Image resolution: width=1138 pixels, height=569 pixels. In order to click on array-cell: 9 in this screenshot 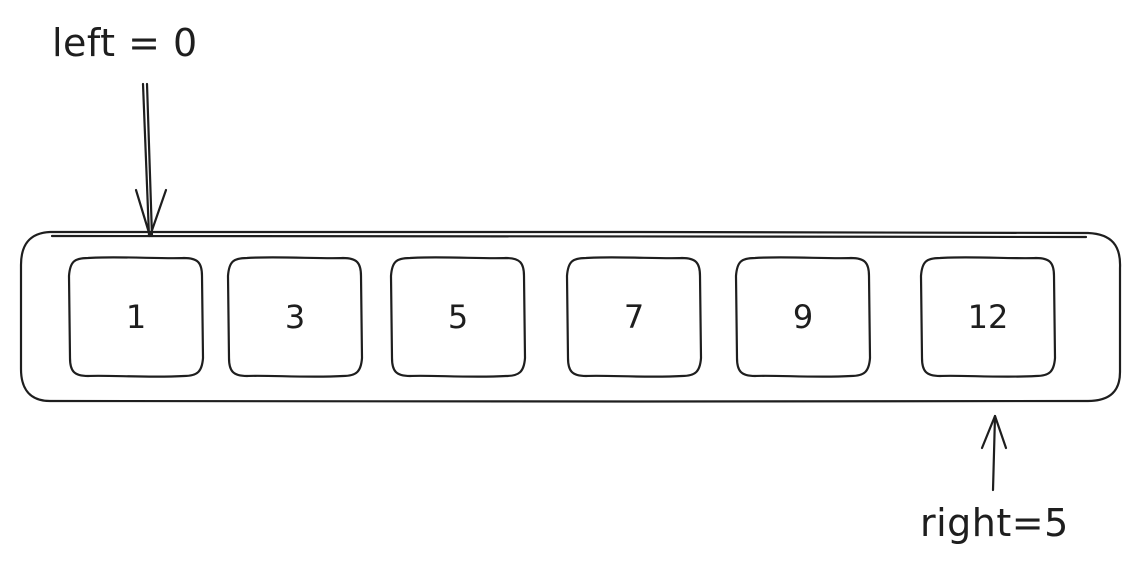, I will do `click(803, 317)`.